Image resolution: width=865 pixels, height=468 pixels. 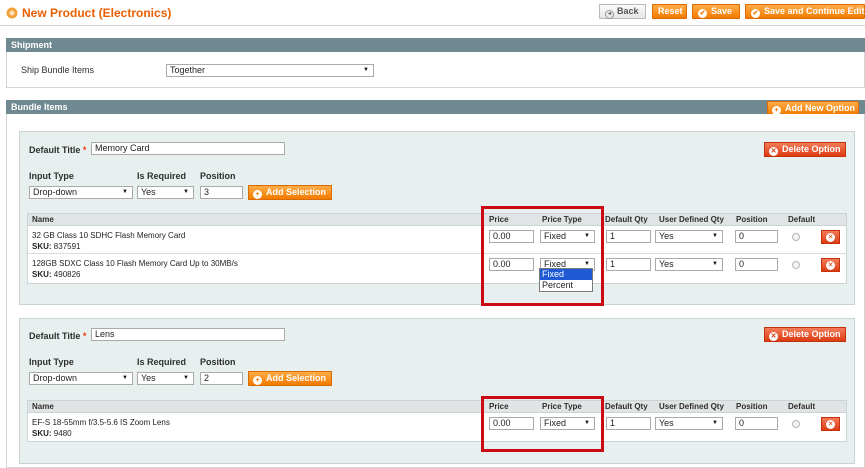 I want to click on reset-button: Reset, so click(x=669, y=11).